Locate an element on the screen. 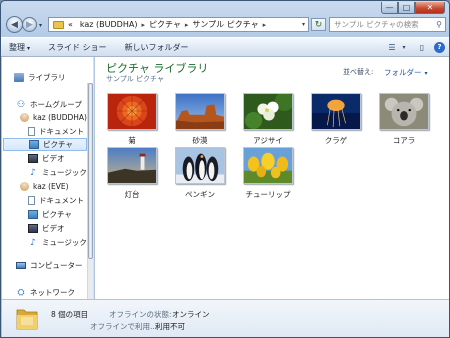 The height and width of the screenshot is (338, 450). sidebar-item-network: ⛭ ネットワーク is located at coordinates (45, 292).